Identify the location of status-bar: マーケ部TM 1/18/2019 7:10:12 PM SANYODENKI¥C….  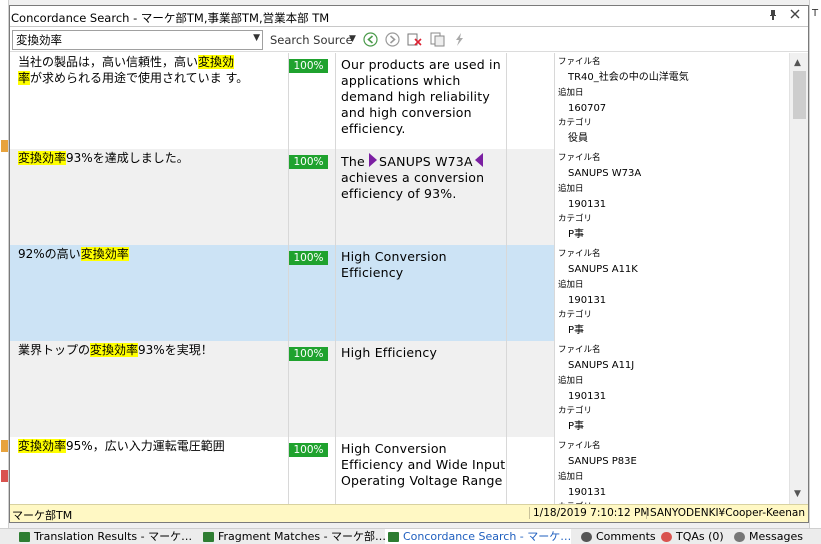
(409, 513).